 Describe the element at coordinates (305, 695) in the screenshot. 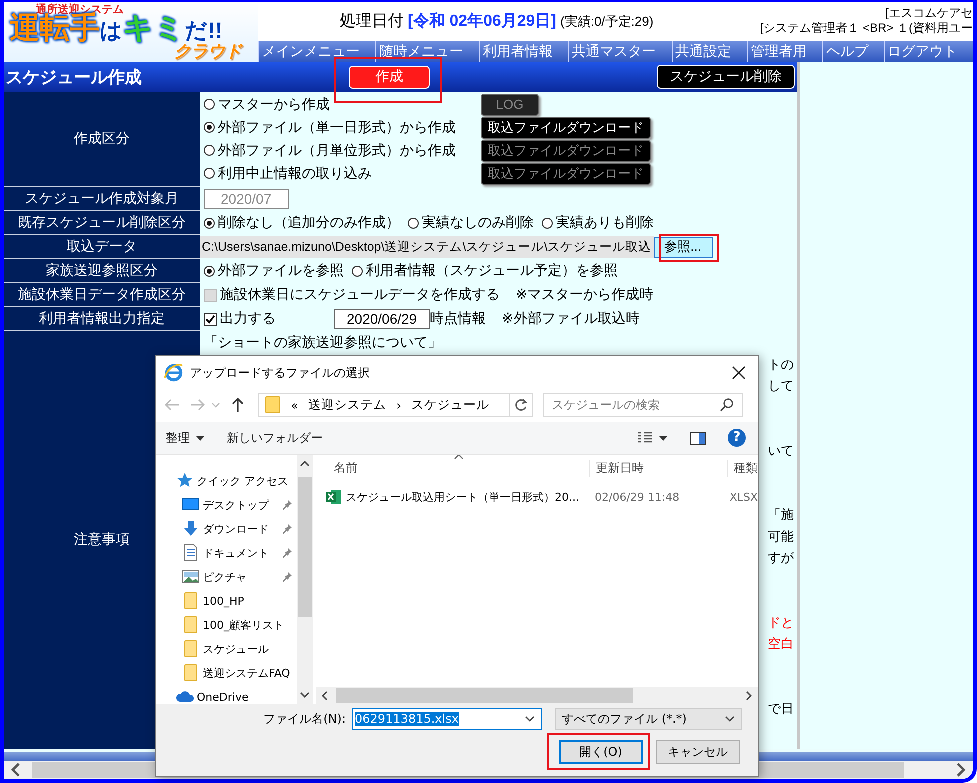

I see `scroll-down-icon` at that location.